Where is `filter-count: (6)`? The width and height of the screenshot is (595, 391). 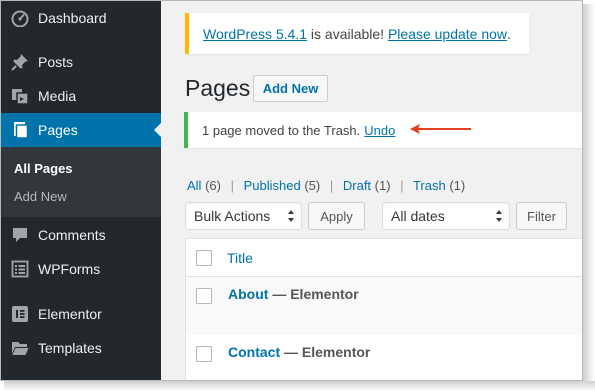 filter-count: (6) is located at coordinates (213, 185).